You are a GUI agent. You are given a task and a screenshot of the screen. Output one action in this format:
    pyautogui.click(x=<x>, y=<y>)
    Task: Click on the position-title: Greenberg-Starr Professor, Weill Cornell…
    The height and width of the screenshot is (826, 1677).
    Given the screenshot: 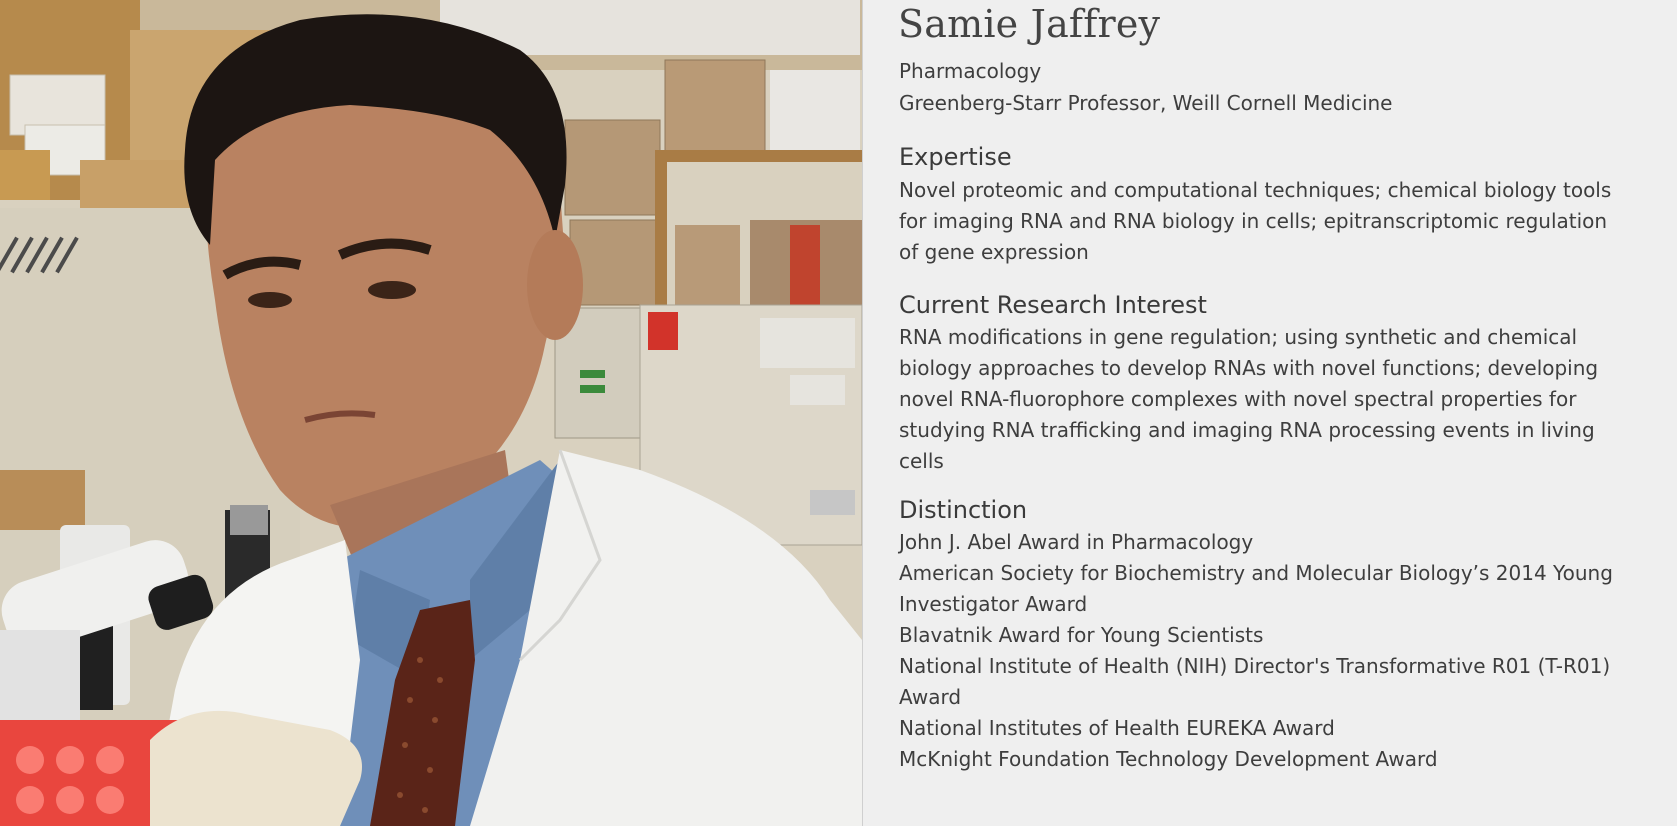 What is the action you would take?
    pyautogui.click(x=1146, y=103)
    